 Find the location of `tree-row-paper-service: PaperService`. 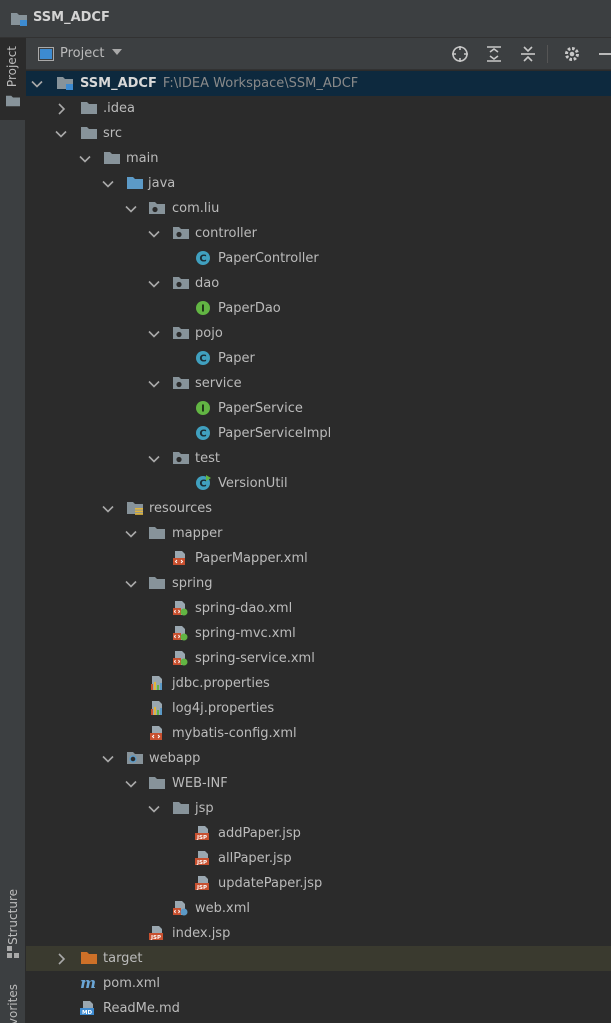

tree-row-paper-service: PaperService is located at coordinates (318, 408).